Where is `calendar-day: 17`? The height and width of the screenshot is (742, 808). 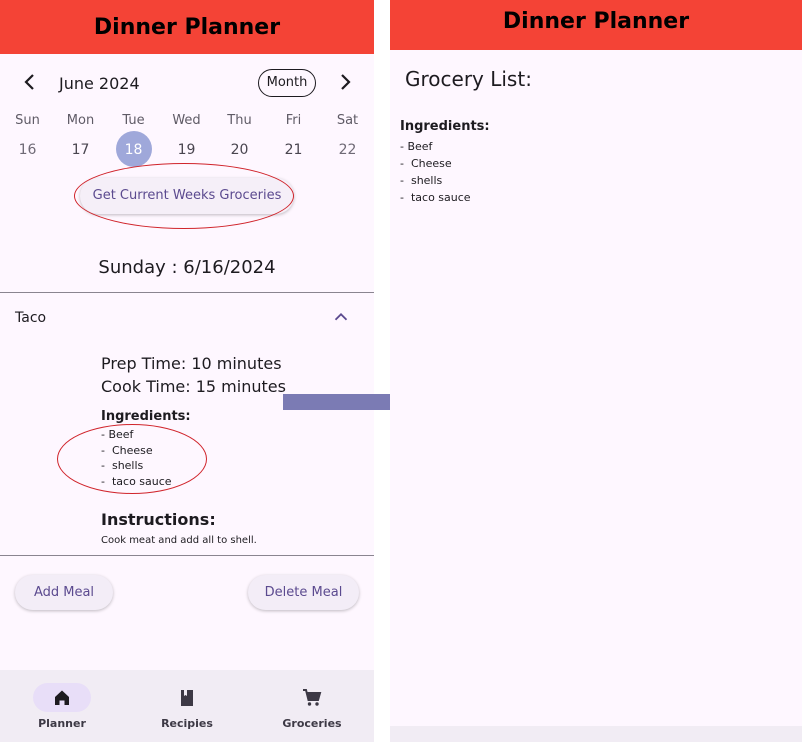
calendar-day: 17 is located at coordinates (80, 150).